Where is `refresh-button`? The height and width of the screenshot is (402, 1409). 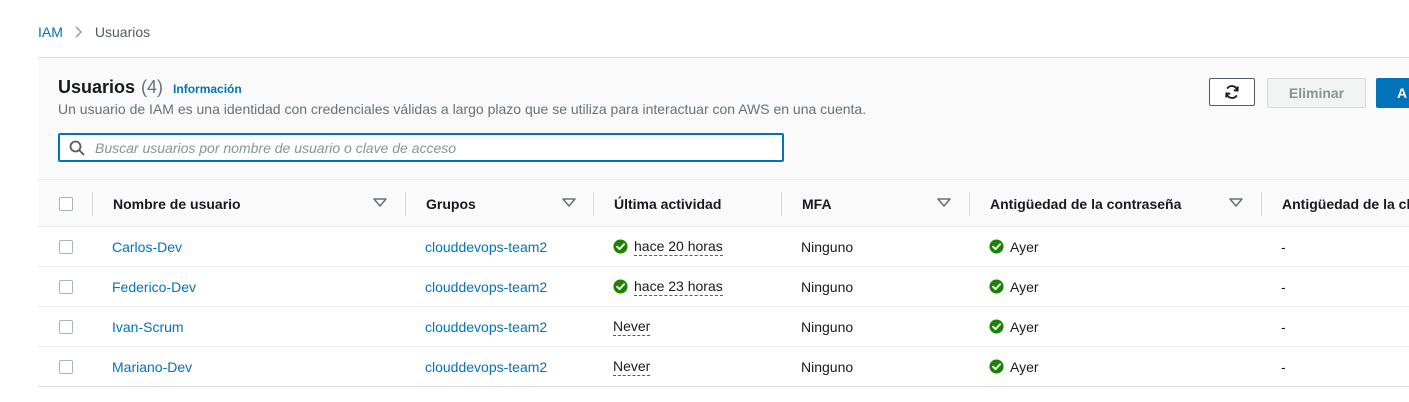
refresh-button is located at coordinates (1232, 92).